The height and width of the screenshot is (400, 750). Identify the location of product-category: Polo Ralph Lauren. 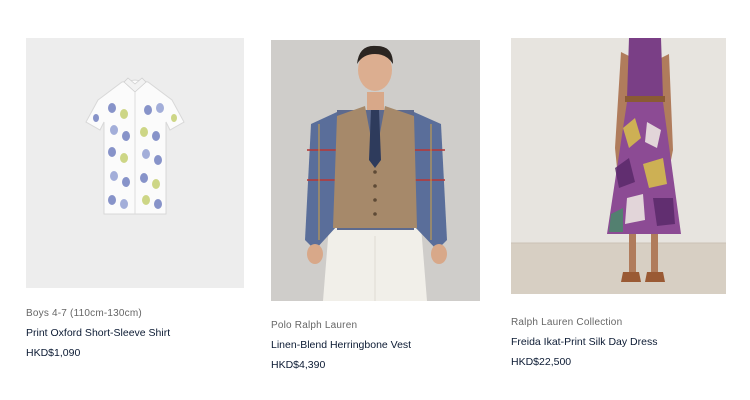
(314, 325).